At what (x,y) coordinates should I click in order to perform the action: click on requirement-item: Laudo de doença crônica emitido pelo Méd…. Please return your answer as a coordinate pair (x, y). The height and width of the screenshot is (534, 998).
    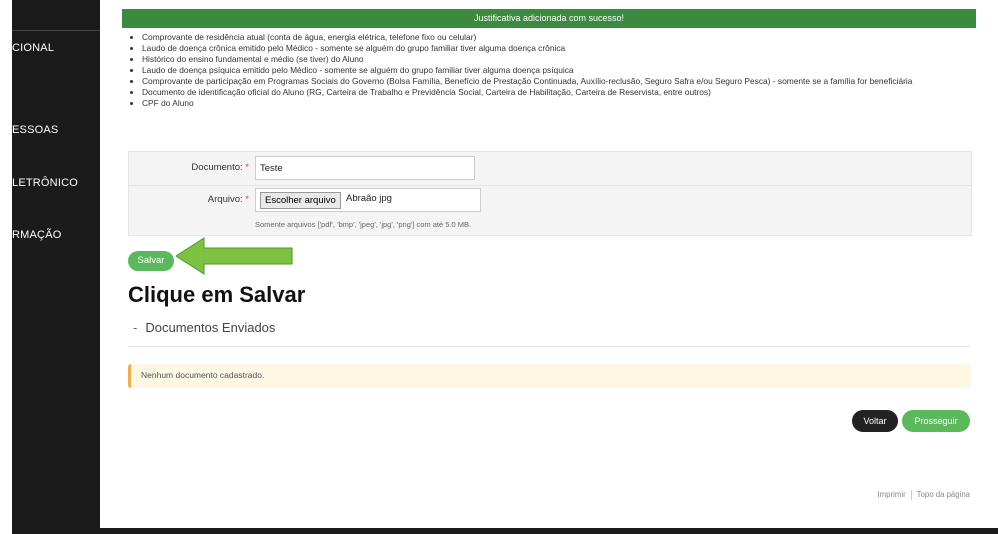
    Looking at the image, I should click on (567, 48).